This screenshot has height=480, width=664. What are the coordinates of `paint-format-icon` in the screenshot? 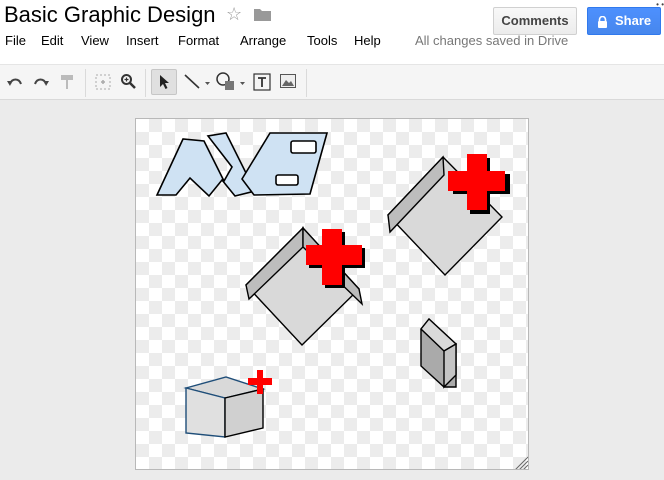 It's located at (67, 82).